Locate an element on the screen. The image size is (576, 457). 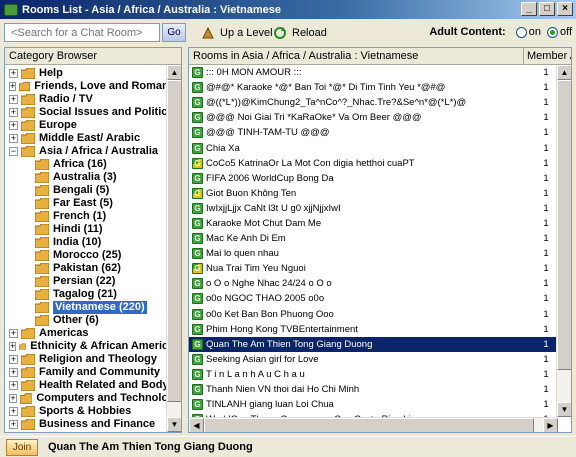
category-item: India (10) is located at coordinates (93, 242).